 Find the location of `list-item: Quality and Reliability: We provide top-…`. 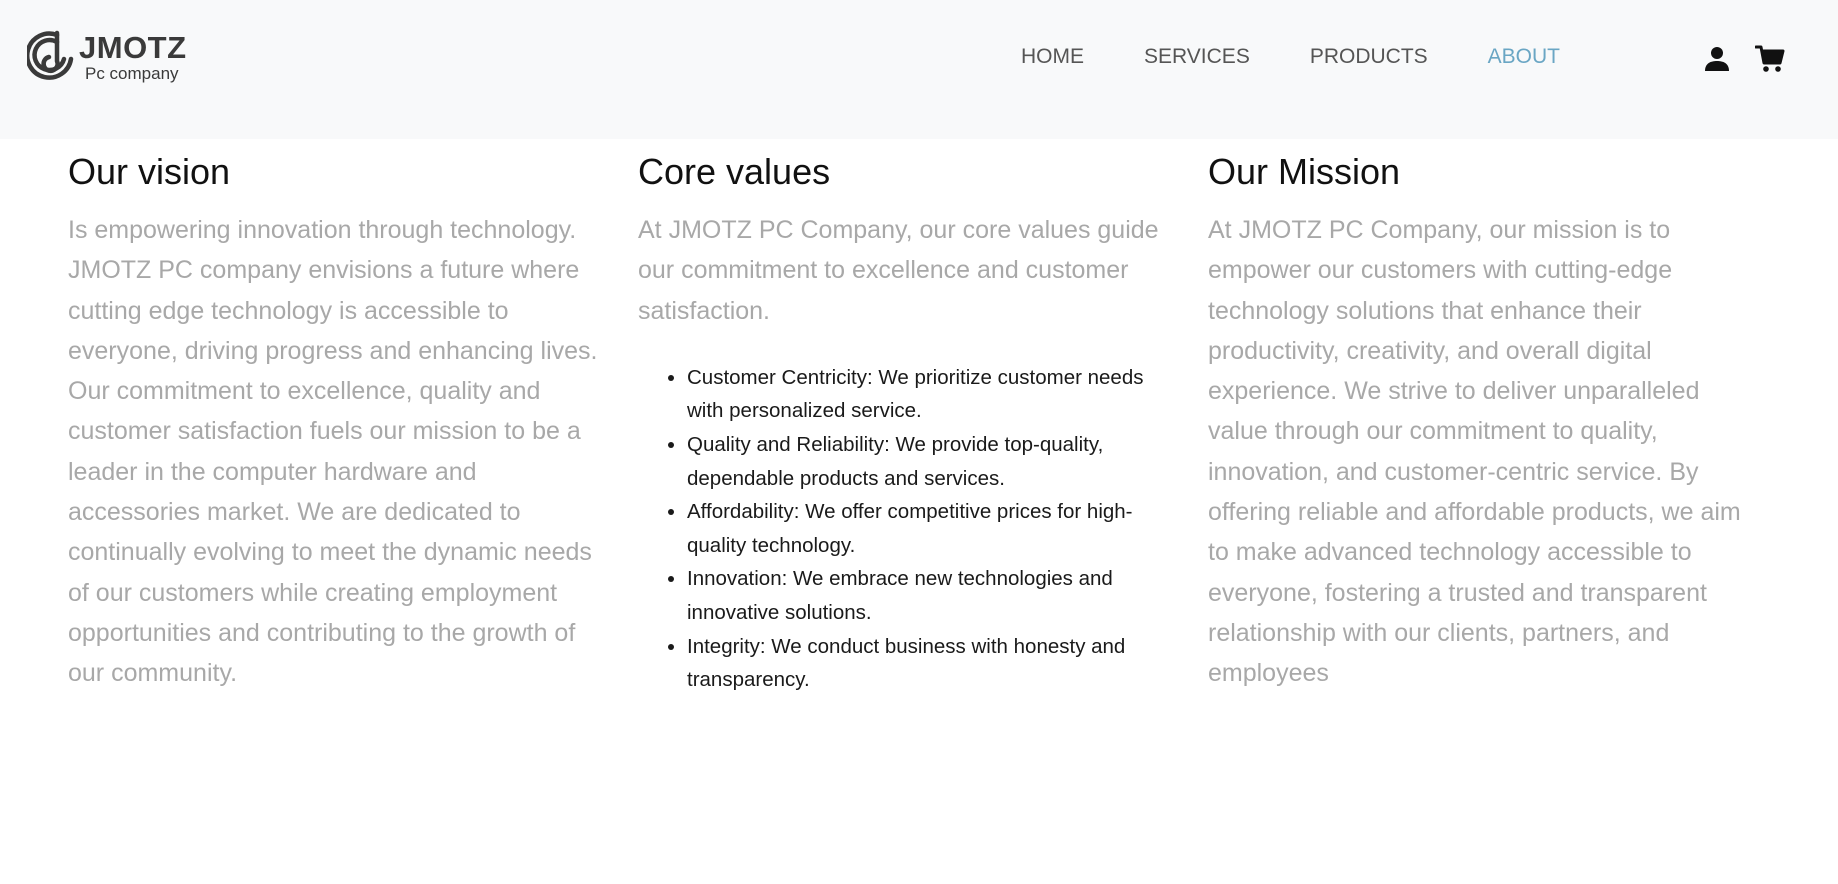

list-item: Quality and Reliability: We provide top-… is located at coordinates (927, 461).